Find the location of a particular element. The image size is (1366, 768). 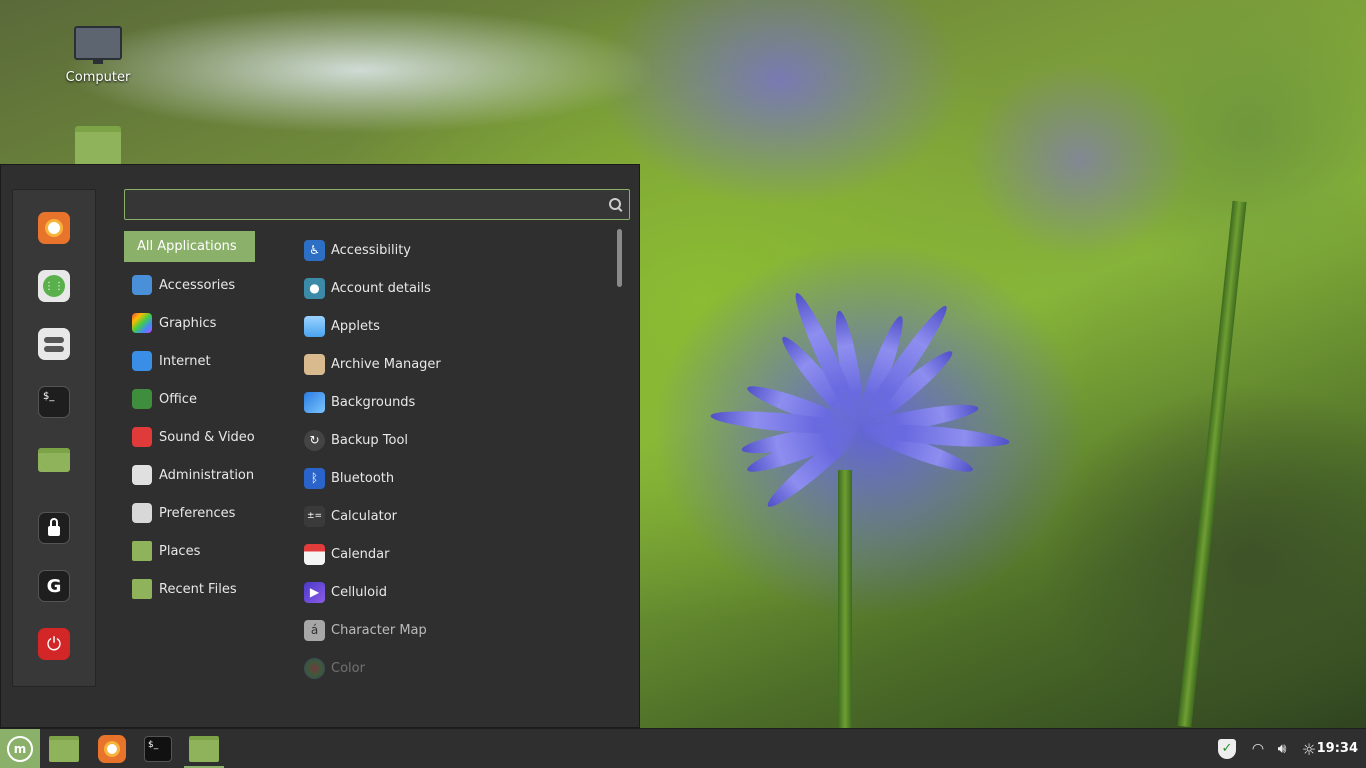

category-label: Administration is located at coordinates (207, 475).